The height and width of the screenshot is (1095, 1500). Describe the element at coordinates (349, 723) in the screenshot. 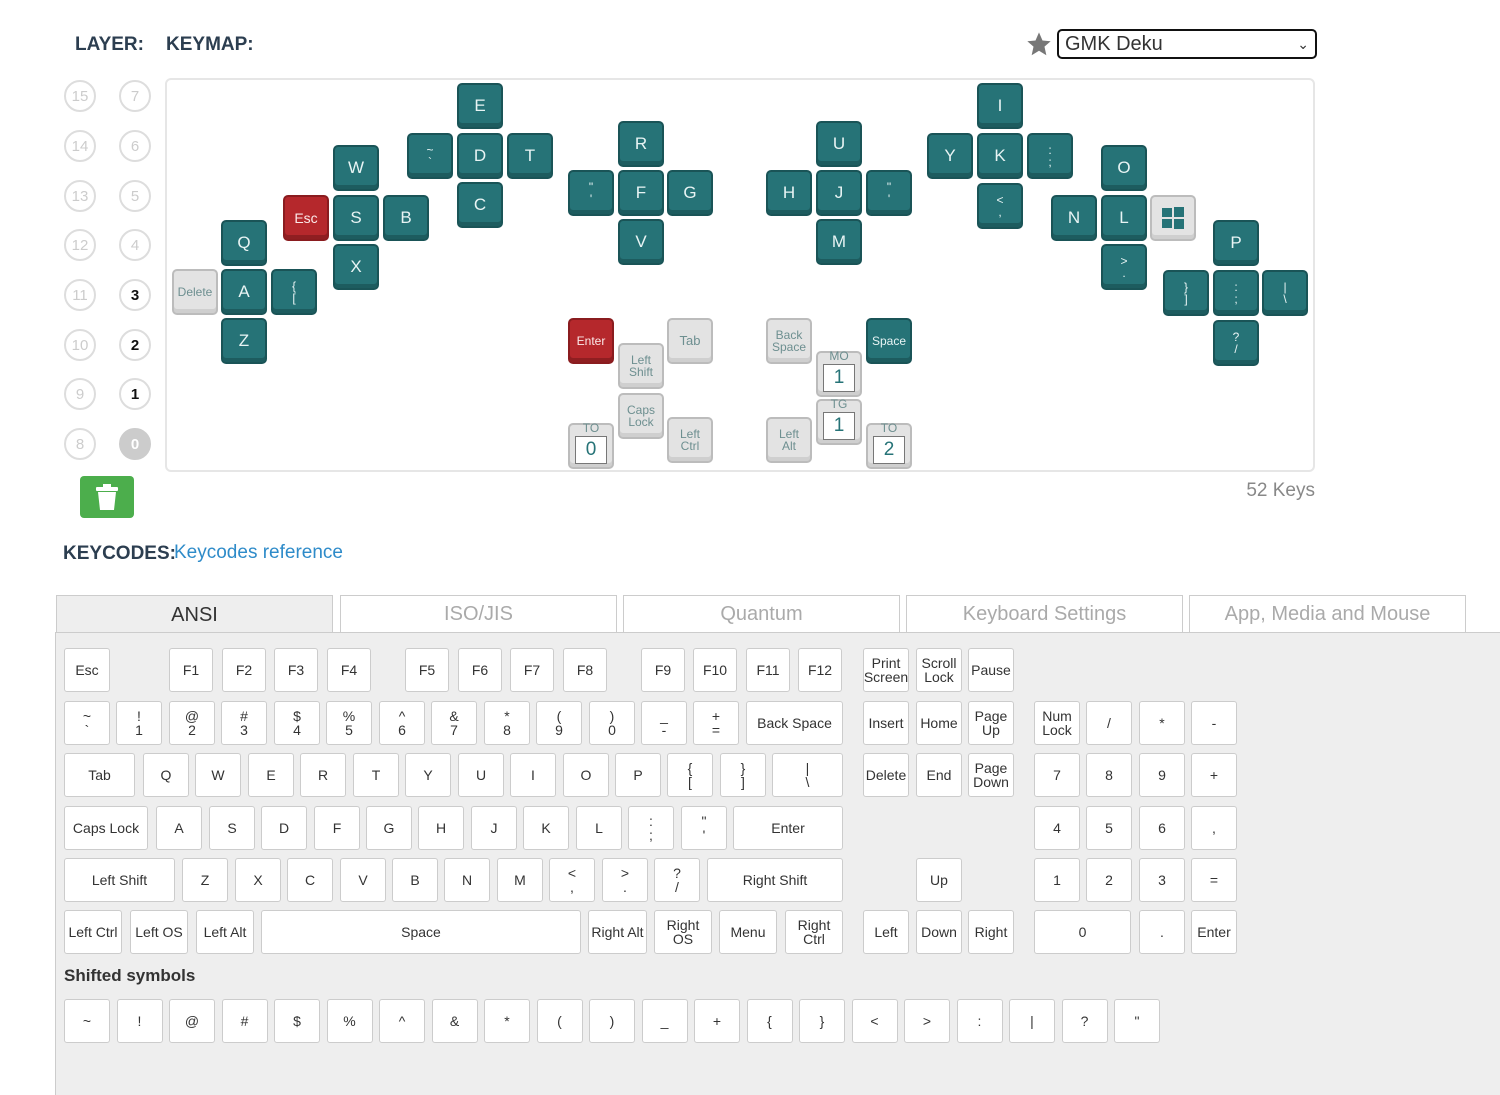

I see `keycode-5: % 5` at that location.